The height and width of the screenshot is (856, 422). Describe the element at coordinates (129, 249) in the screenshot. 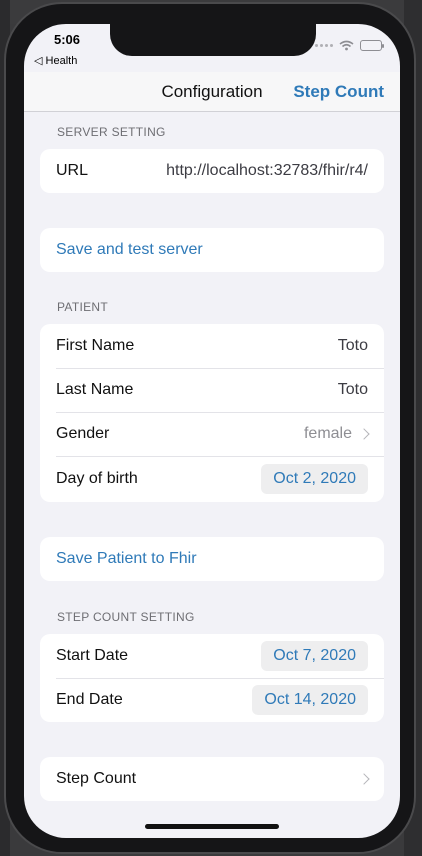

I see `save-test-server-label: Save and test server` at that location.